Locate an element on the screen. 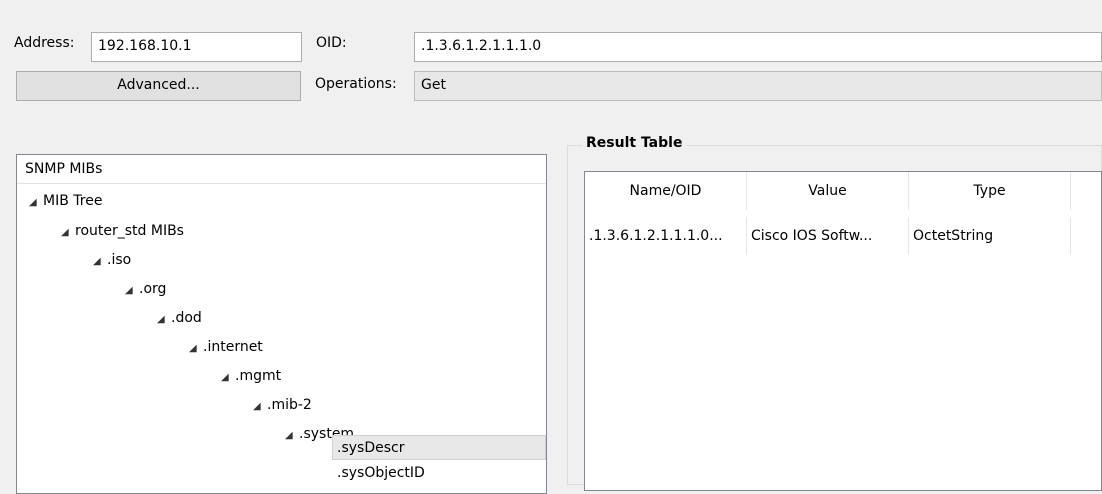  tree-node-label: .sysDescr is located at coordinates (371, 448).